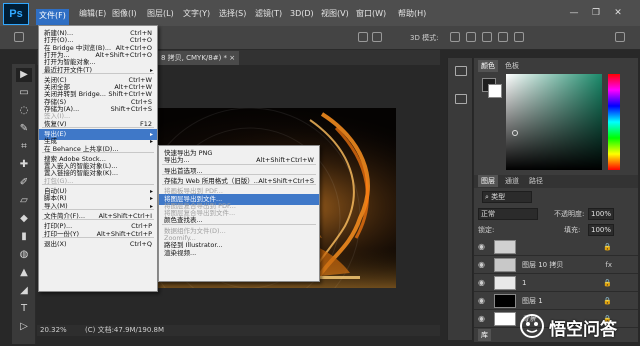 This screenshot has width=640, height=346. I want to click on menu-item: 退出(X) Ctrl+Q, so click(98, 244).